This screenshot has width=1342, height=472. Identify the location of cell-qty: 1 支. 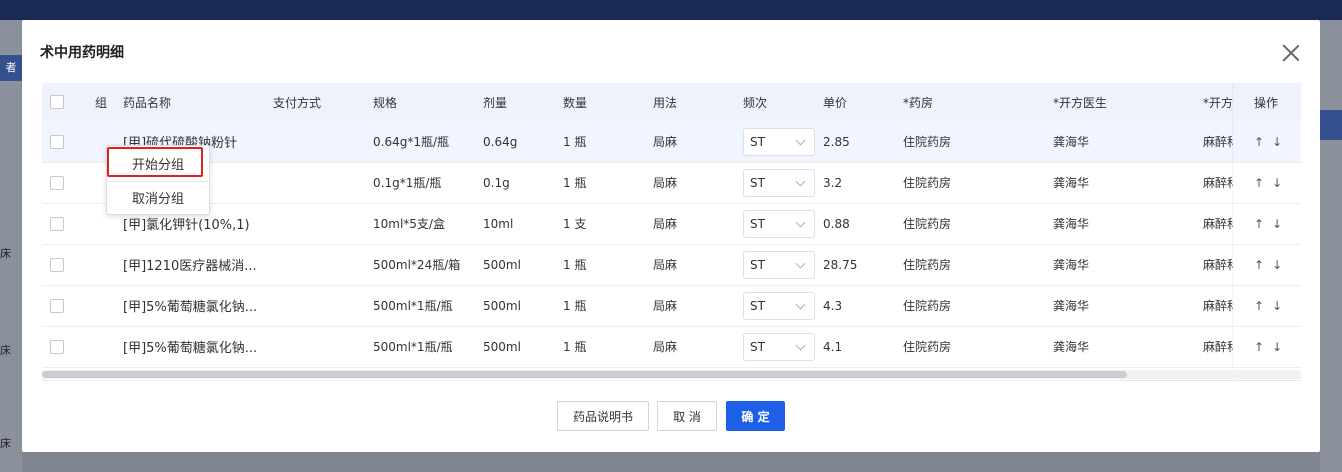
(575, 224).